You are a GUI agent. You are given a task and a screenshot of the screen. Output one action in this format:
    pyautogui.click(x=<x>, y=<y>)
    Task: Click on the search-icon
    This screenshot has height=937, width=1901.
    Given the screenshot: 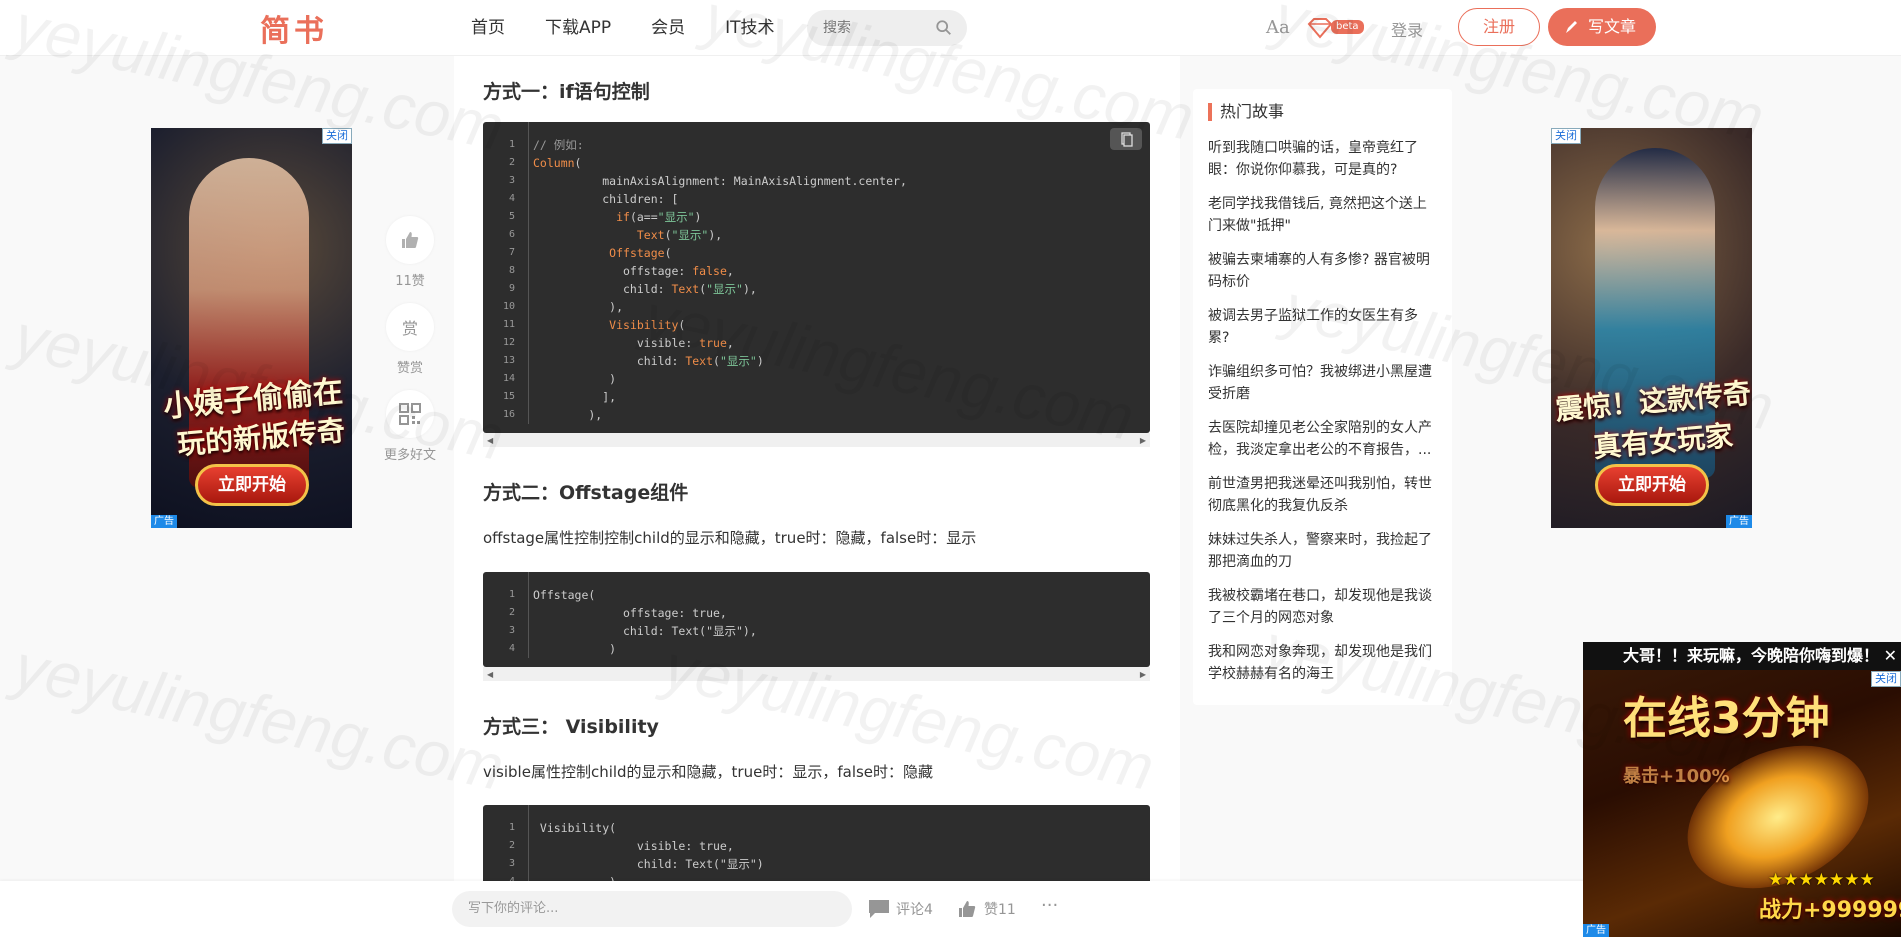 What is the action you would take?
    pyautogui.click(x=944, y=28)
    